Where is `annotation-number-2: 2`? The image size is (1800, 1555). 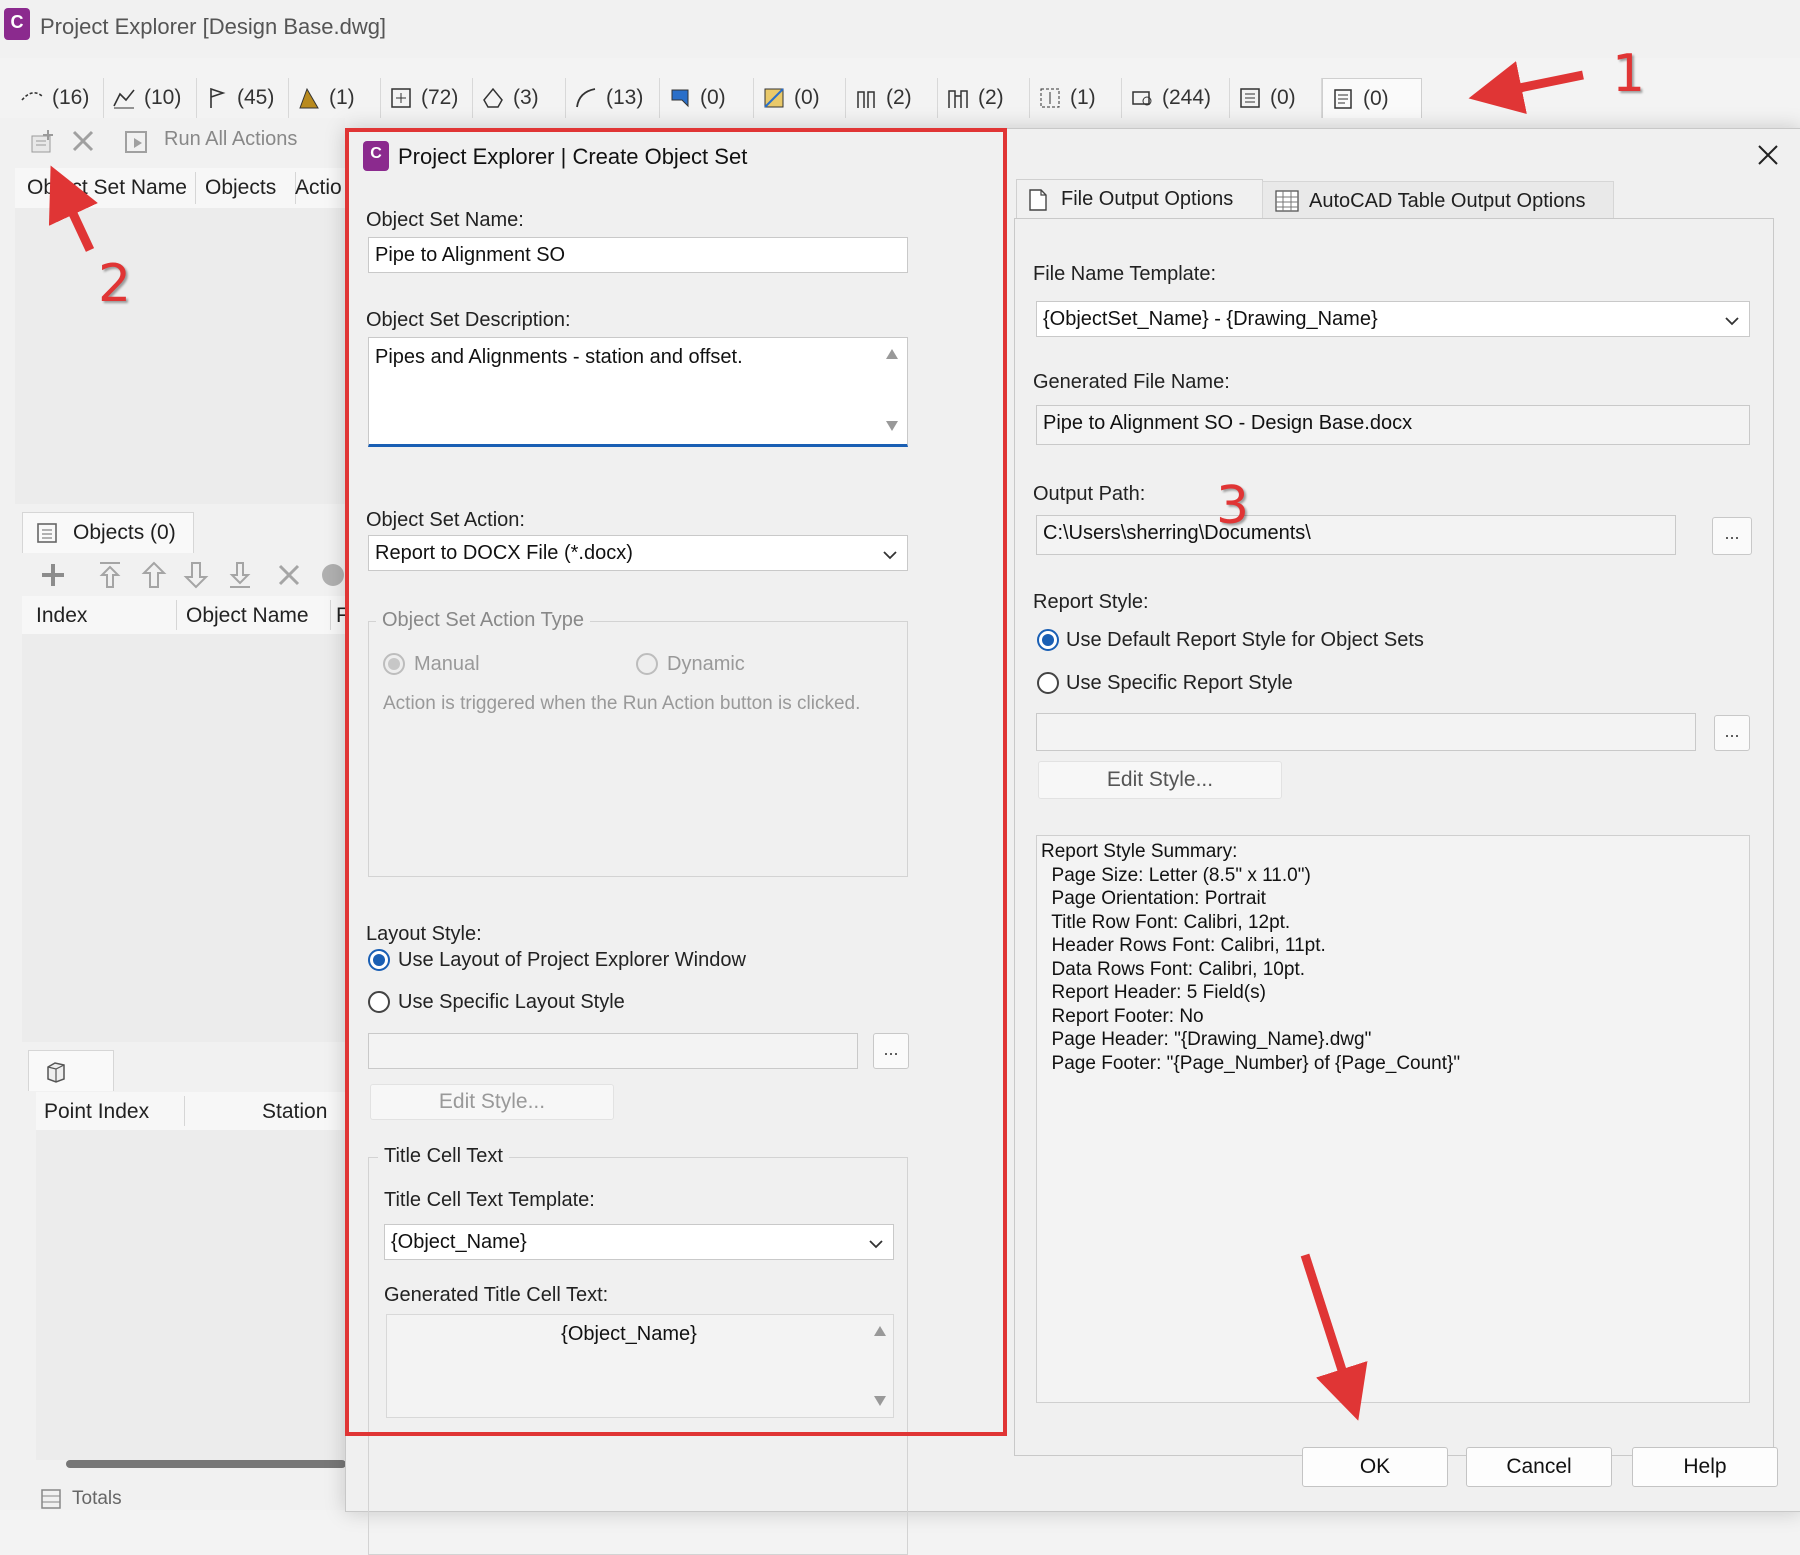 annotation-number-2: 2 is located at coordinates (115, 284).